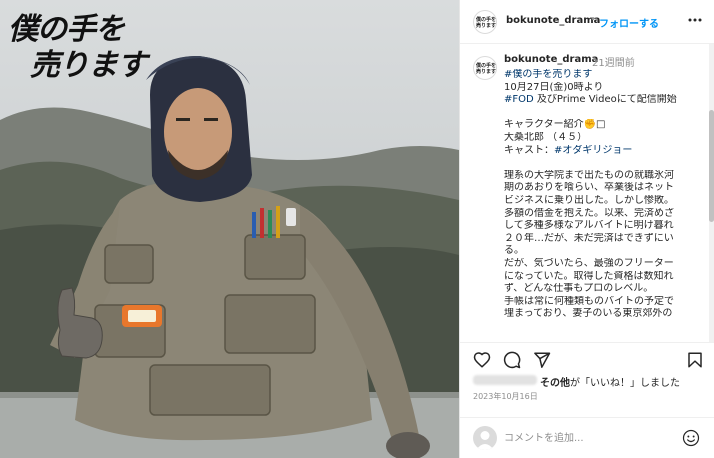 Image resolution: width=714 pixels, height=458 pixels. I want to click on comment-input, so click(589, 438).